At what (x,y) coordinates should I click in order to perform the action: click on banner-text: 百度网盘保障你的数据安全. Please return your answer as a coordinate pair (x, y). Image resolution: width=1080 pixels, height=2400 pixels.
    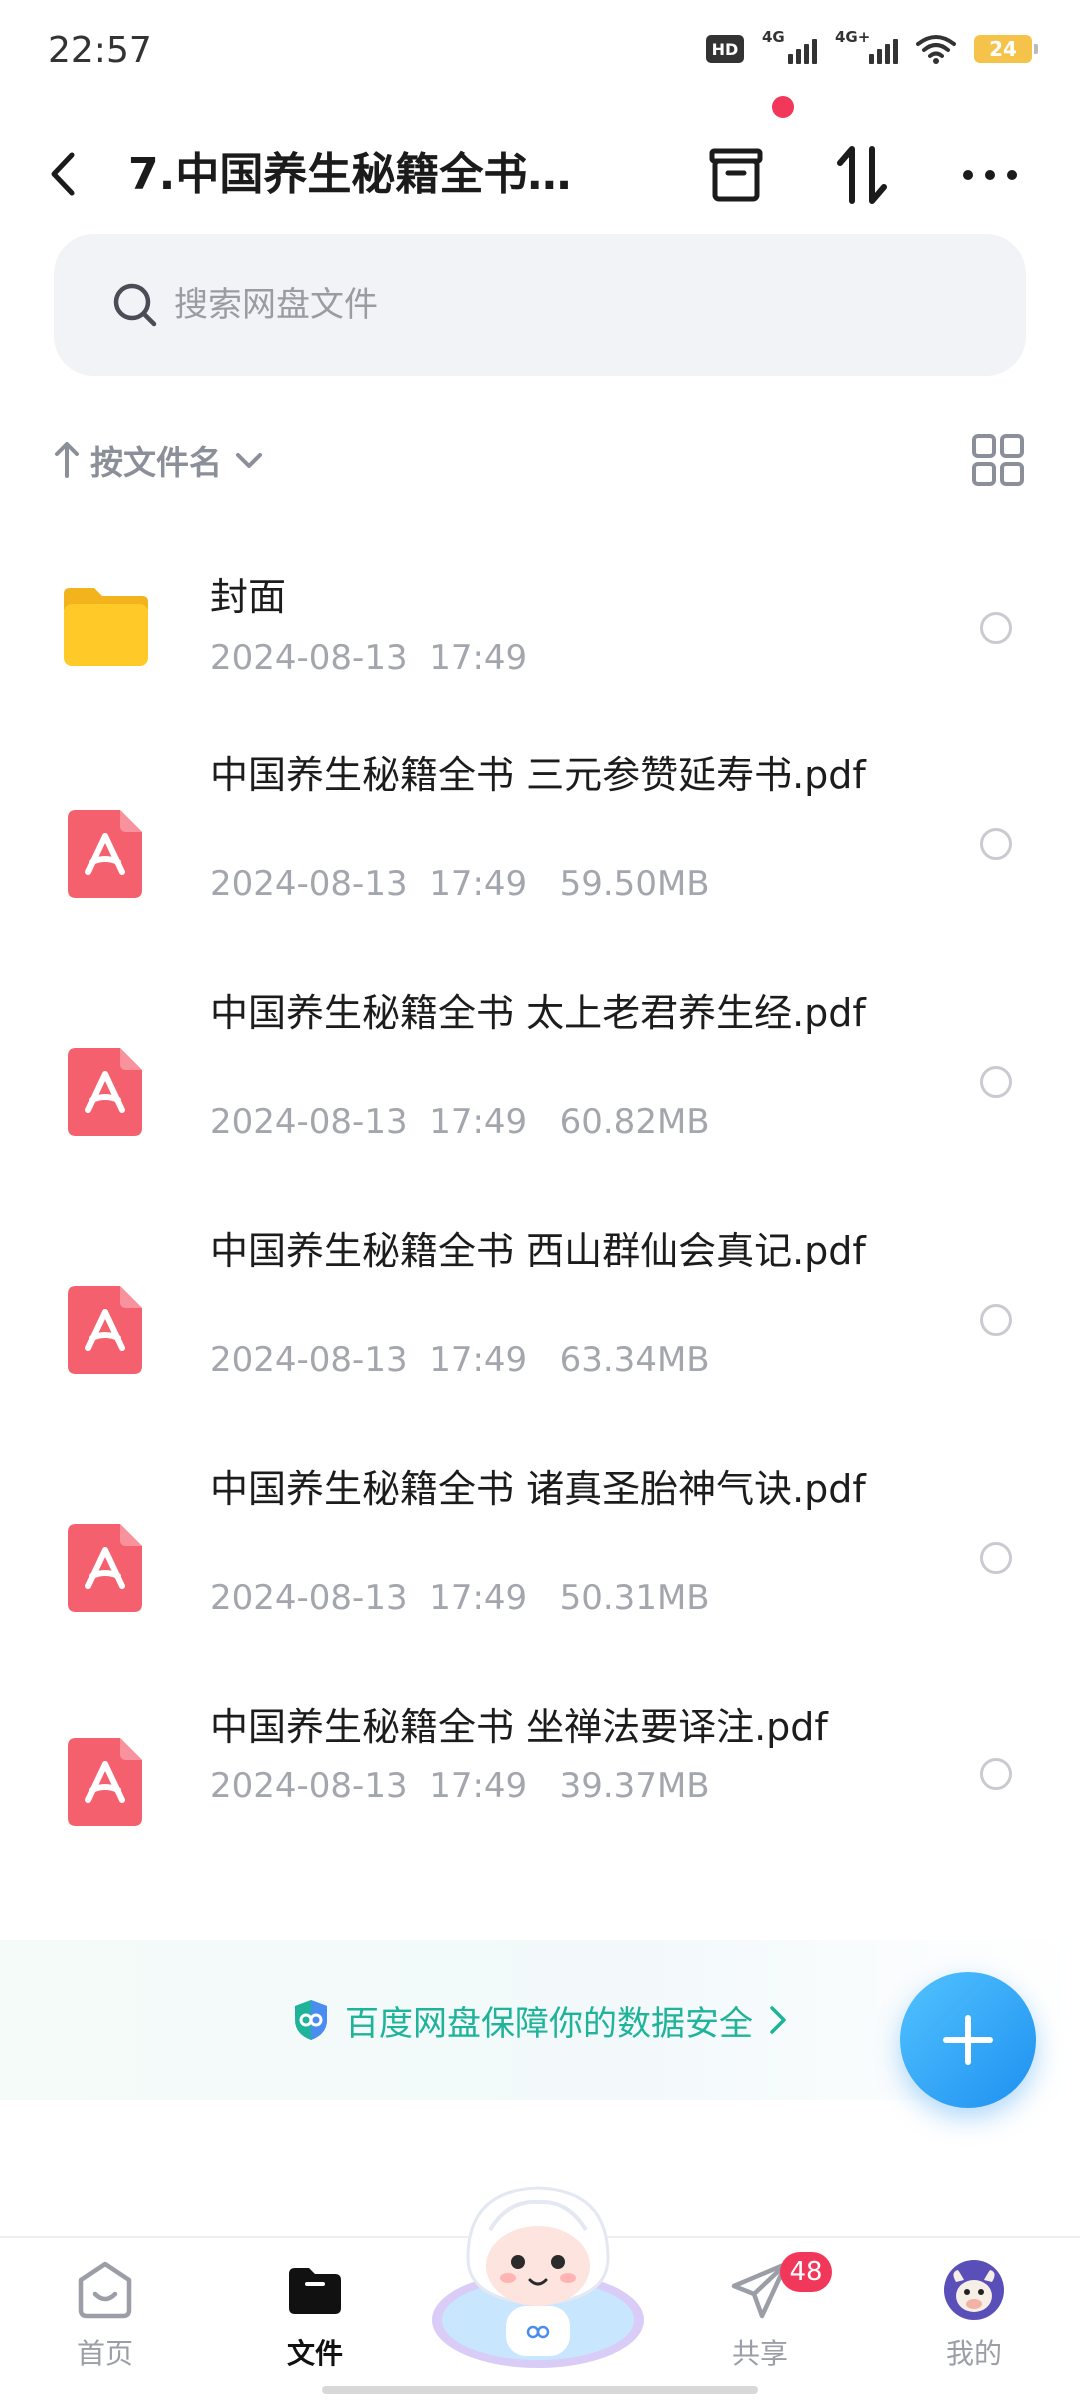
    Looking at the image, I should click on (549, 2023).